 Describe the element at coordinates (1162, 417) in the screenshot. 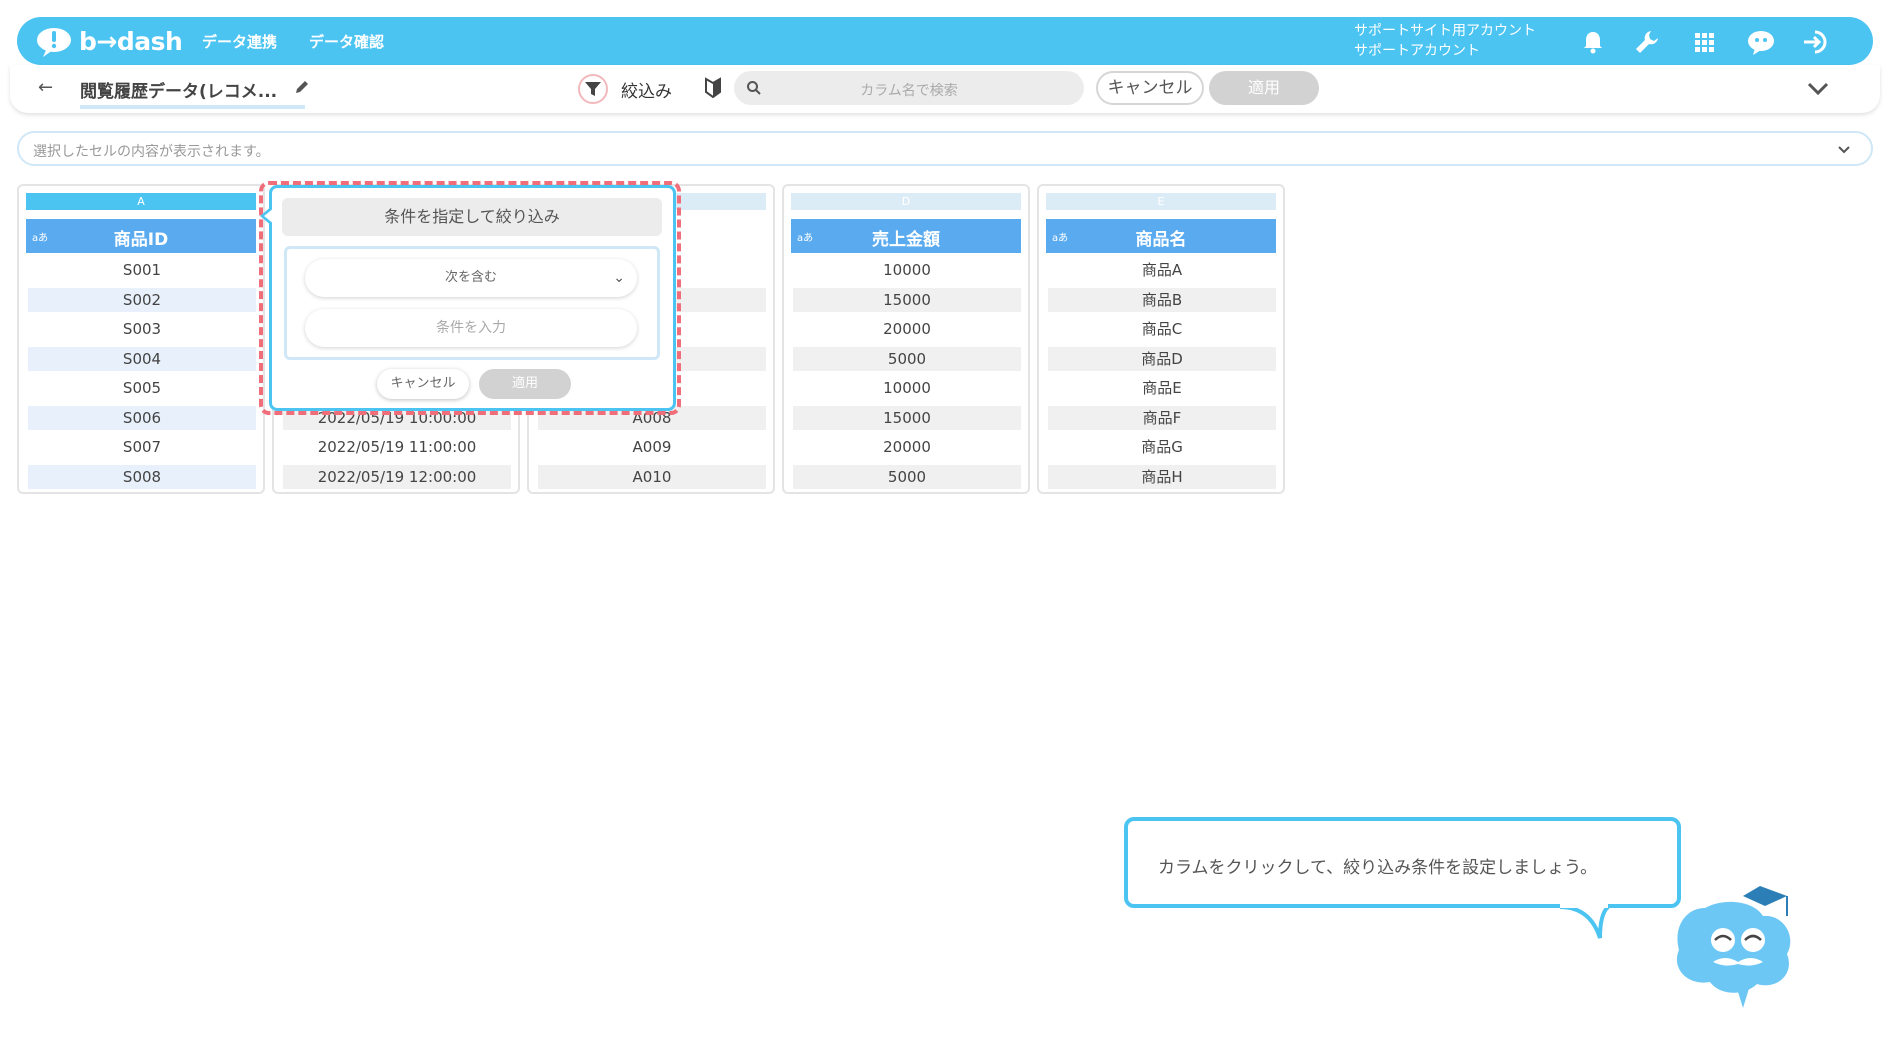

I see `table-cell: 商品F` at that location.